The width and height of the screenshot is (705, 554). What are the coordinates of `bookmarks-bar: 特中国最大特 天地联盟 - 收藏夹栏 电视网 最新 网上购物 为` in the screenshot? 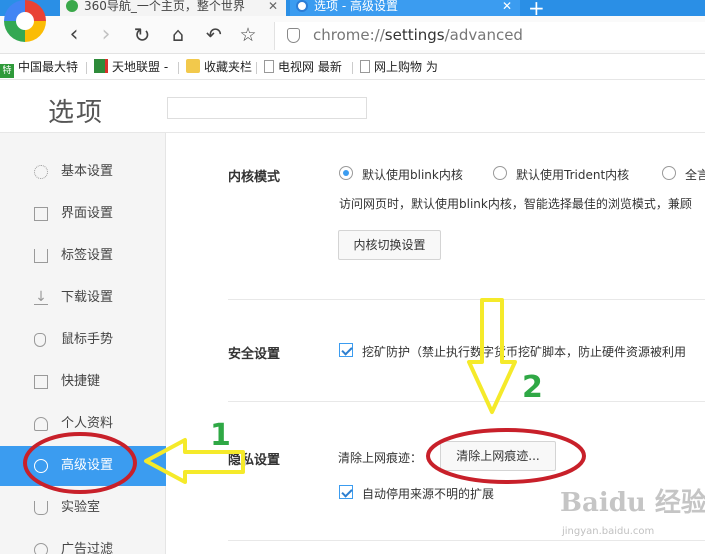 It's located at (352, 67).